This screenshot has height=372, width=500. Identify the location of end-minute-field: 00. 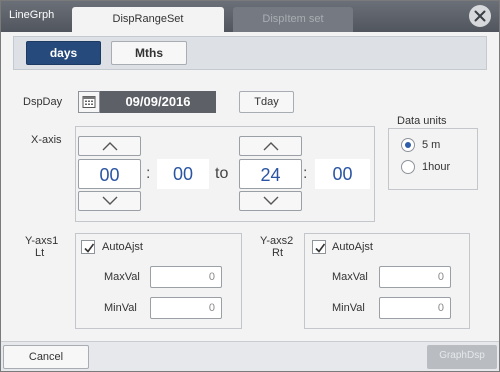
(342, 174).